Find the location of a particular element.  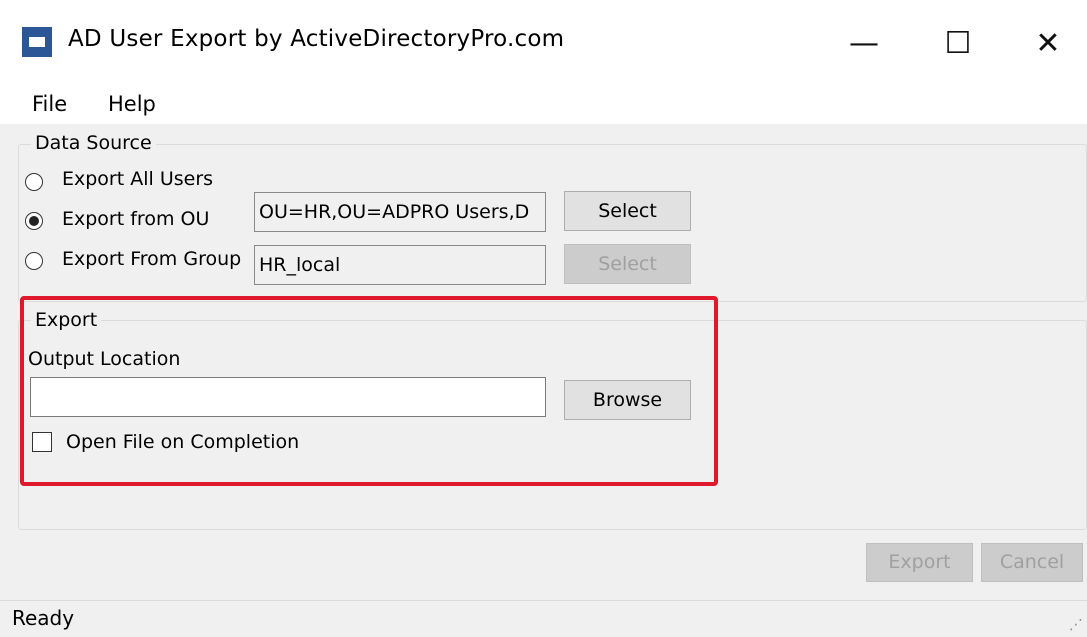

group-field: HR_local is located at coordinates (400, 265).